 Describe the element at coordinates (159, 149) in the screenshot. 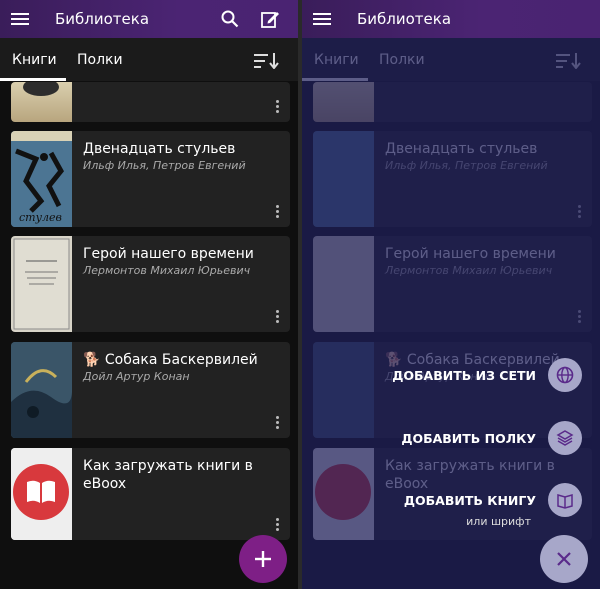

I see `book-title: Двенадцать стульев` at that location.